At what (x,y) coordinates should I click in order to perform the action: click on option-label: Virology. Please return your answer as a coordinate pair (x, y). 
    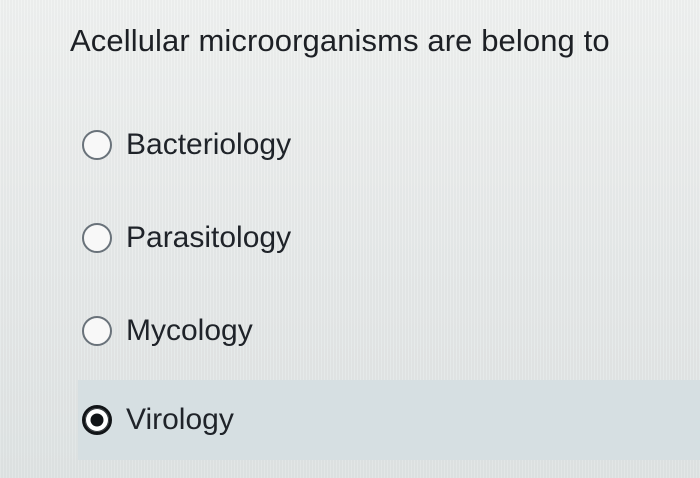
    Looking at the image, I should click on (180, 419).